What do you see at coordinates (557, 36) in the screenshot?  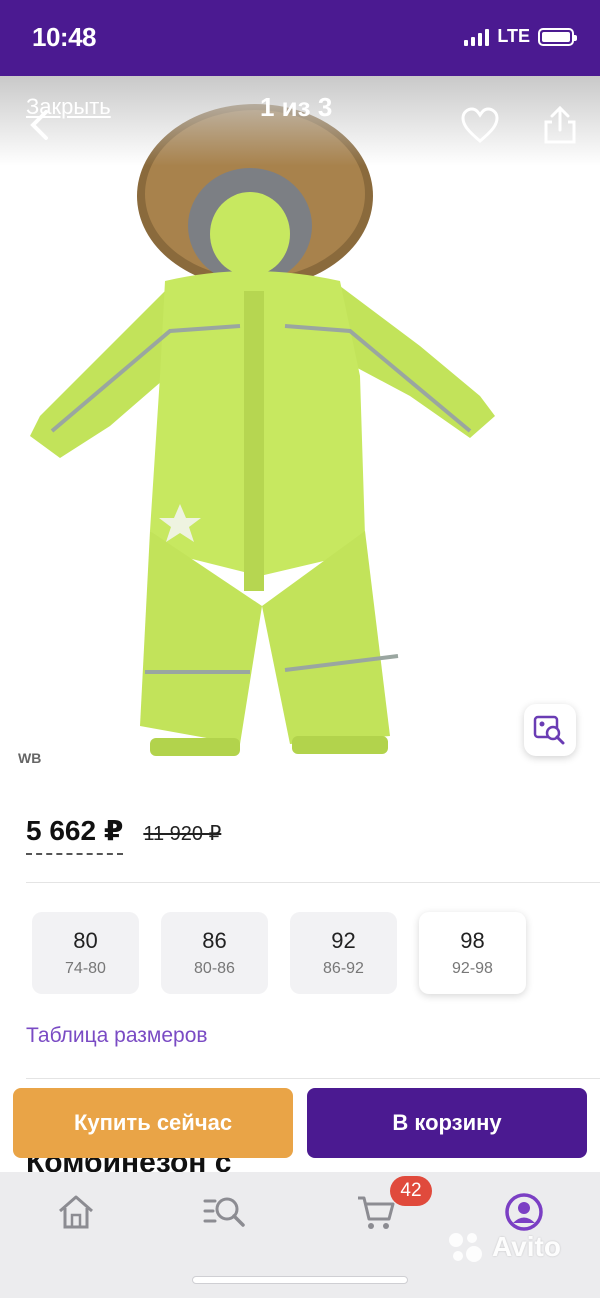 I see `battery-icon` at bounding box center [557, 36].